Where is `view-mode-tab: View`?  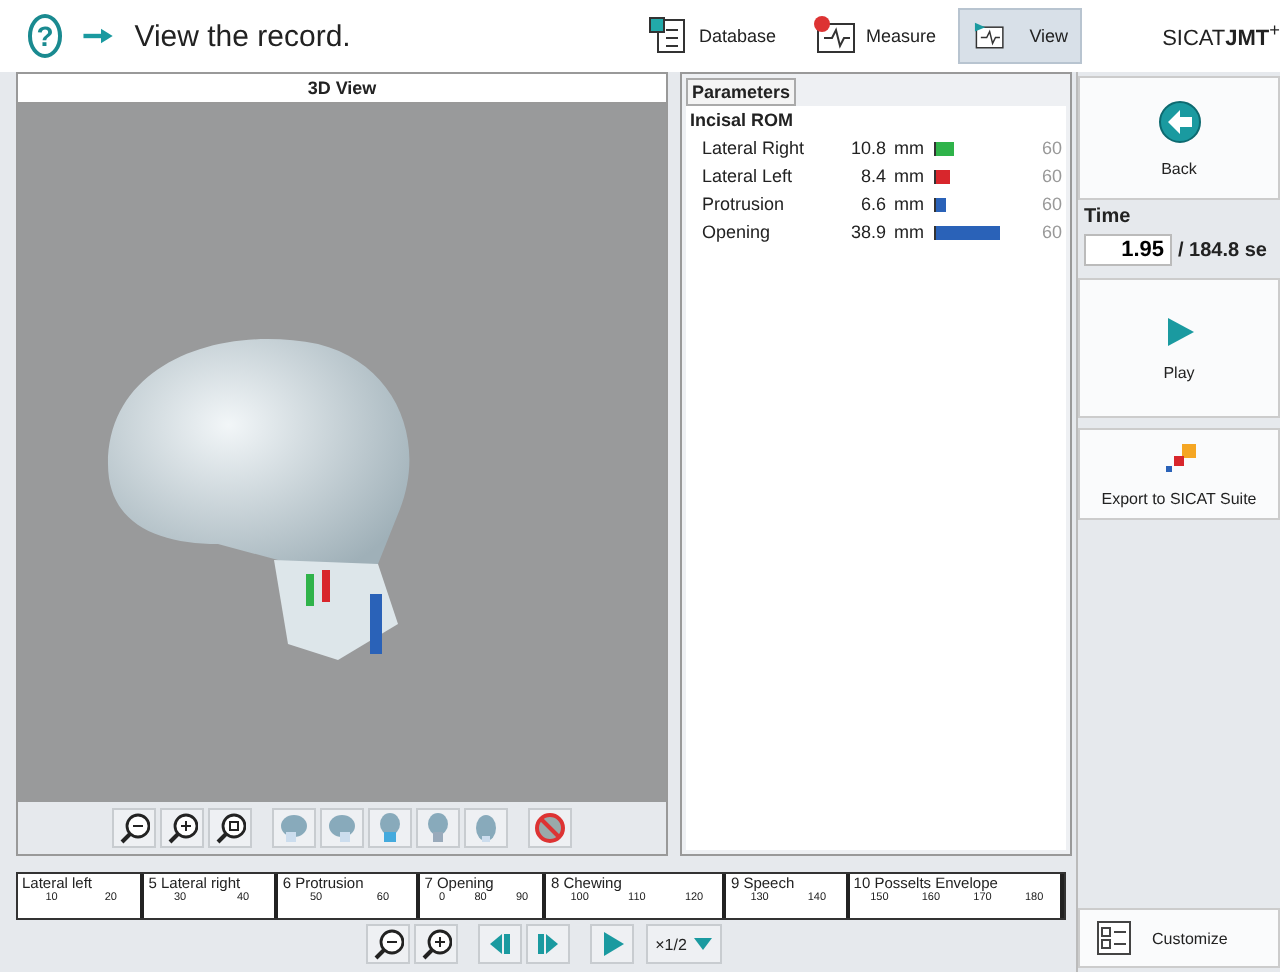 view-mode-tab: View is located at coordinates (1020, 36).